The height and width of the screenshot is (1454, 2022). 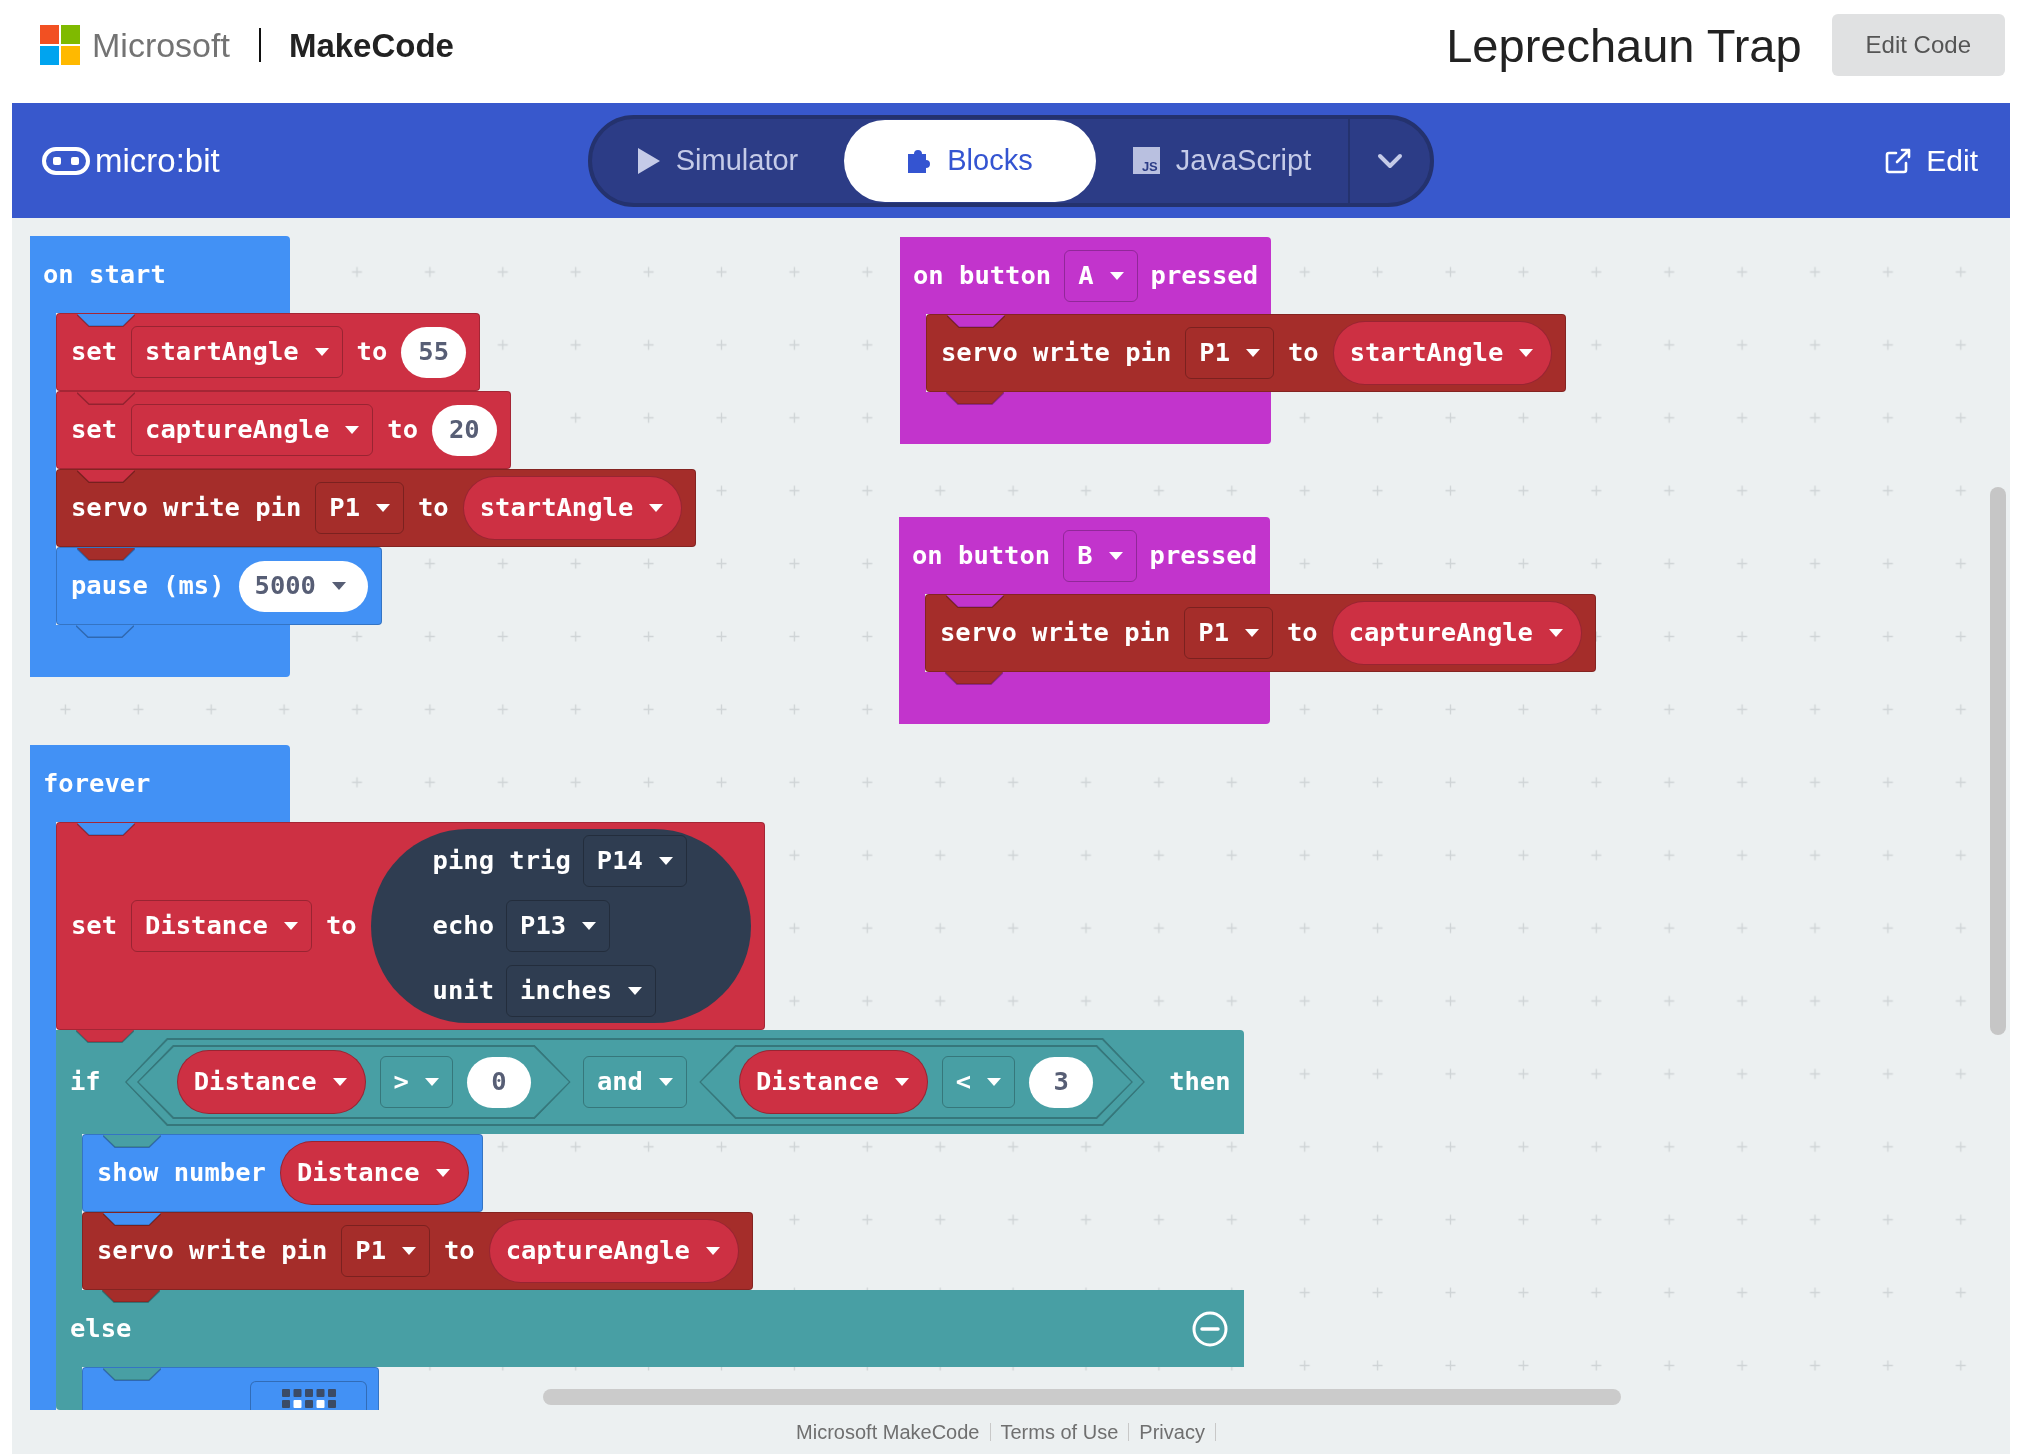 What do you see at coordinates (237, 352) in the screenshot?
I see `dropdown-field: startAngle` at bounding box center [237, 352].